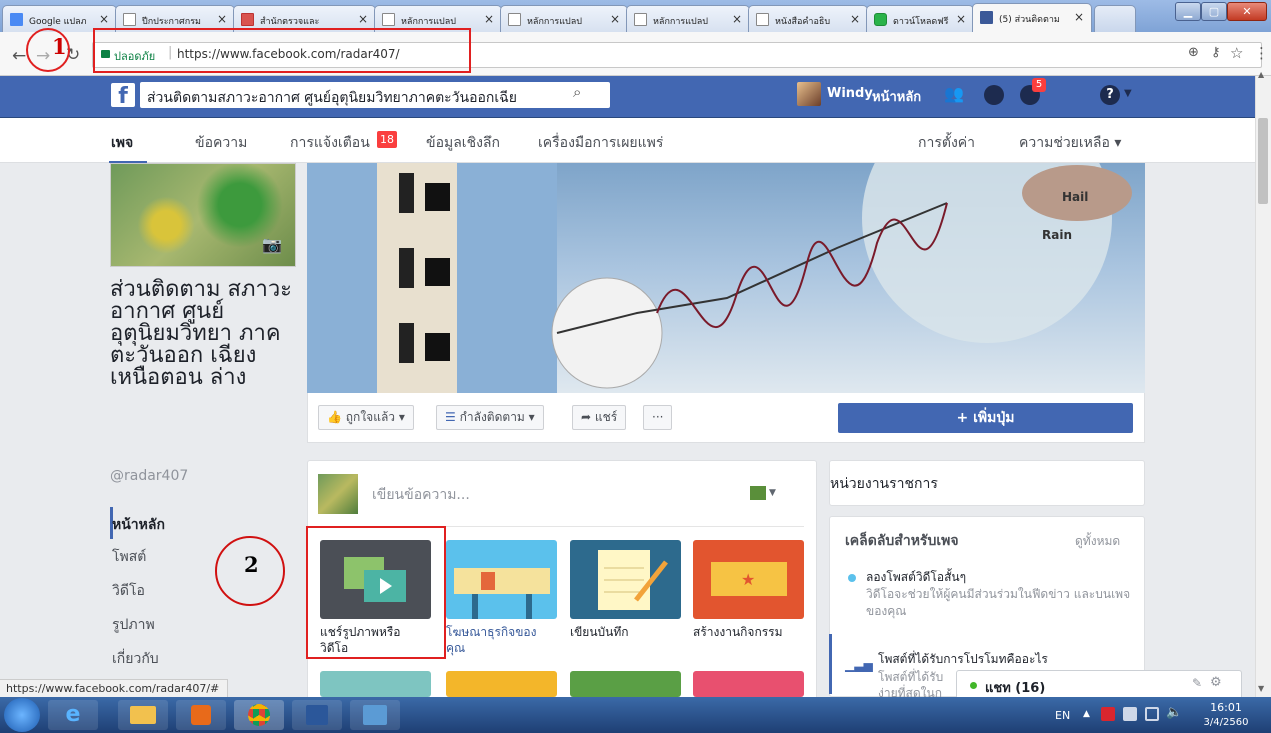 This screenshot has width=1271, height=733. What do you see at coordinates (366, 417) in the screenshot?
I see `liked-button: 👍 ถูกใจแล้ว ▾` at bounding box center [366, 417].